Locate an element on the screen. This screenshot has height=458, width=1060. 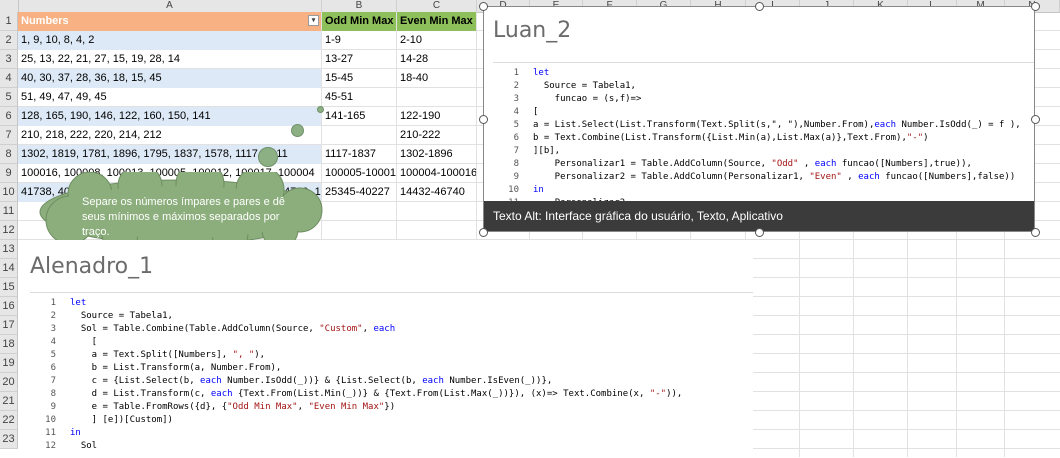
code-line: 10 ] [e])[Custom]) is located at coordinates (101, 420).